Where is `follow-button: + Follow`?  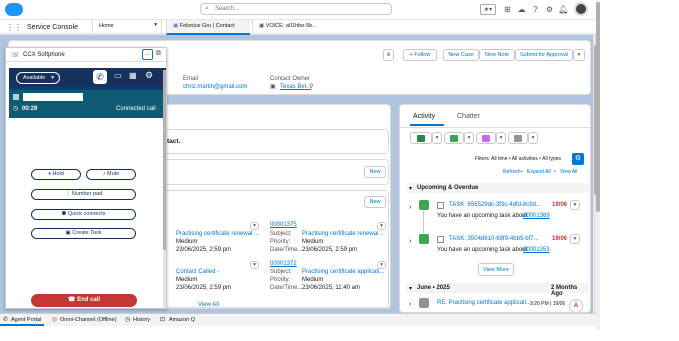
follow-button: + Follow is located at coordinates (420, 55).